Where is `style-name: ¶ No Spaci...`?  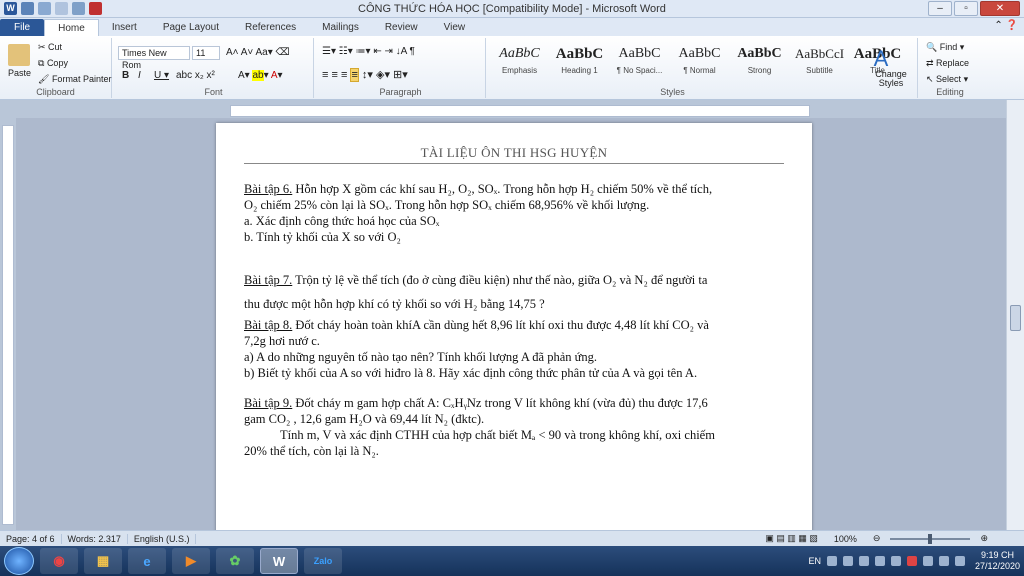 style-name: ¶ No Spaci... is located at coordinates (639, 70).